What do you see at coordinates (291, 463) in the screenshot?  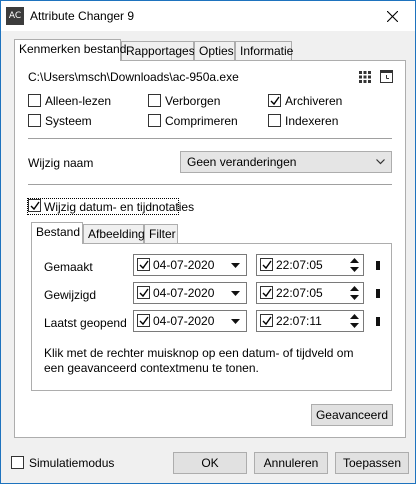 I see `cancel-button: Annuleren` at bounding box center [291, 463].